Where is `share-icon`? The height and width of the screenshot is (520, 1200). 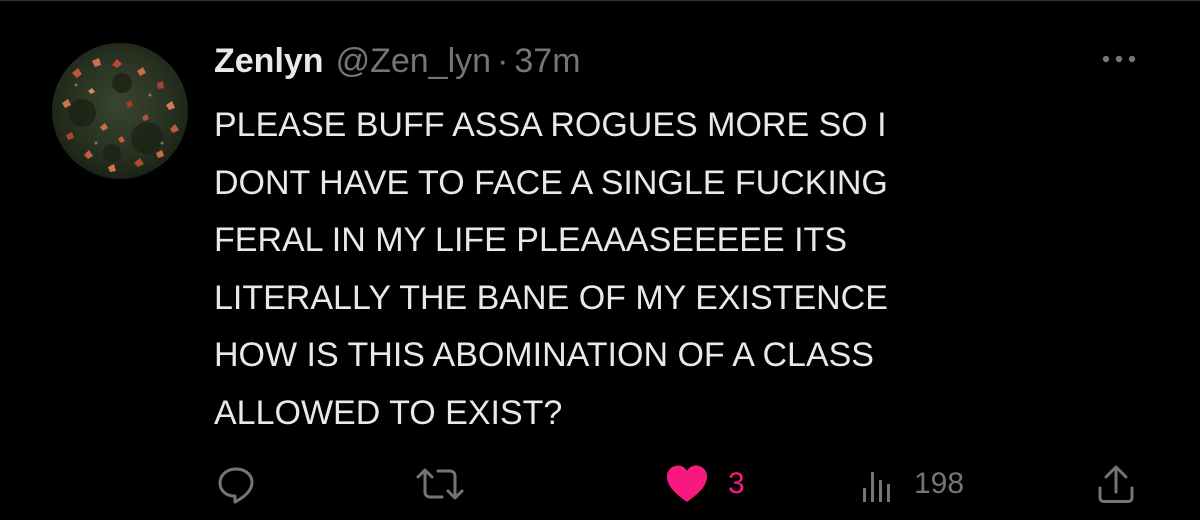
share-icon is located at coordinates (1116, 484).